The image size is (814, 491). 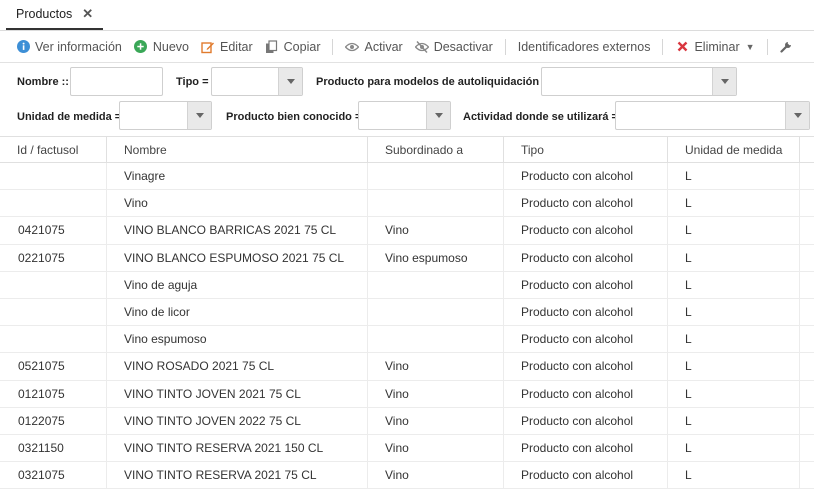 What do you see at coordinates (53, 366) in the screenshot?
I see `cell-id: 0521075` at bounding box center [53, 366].